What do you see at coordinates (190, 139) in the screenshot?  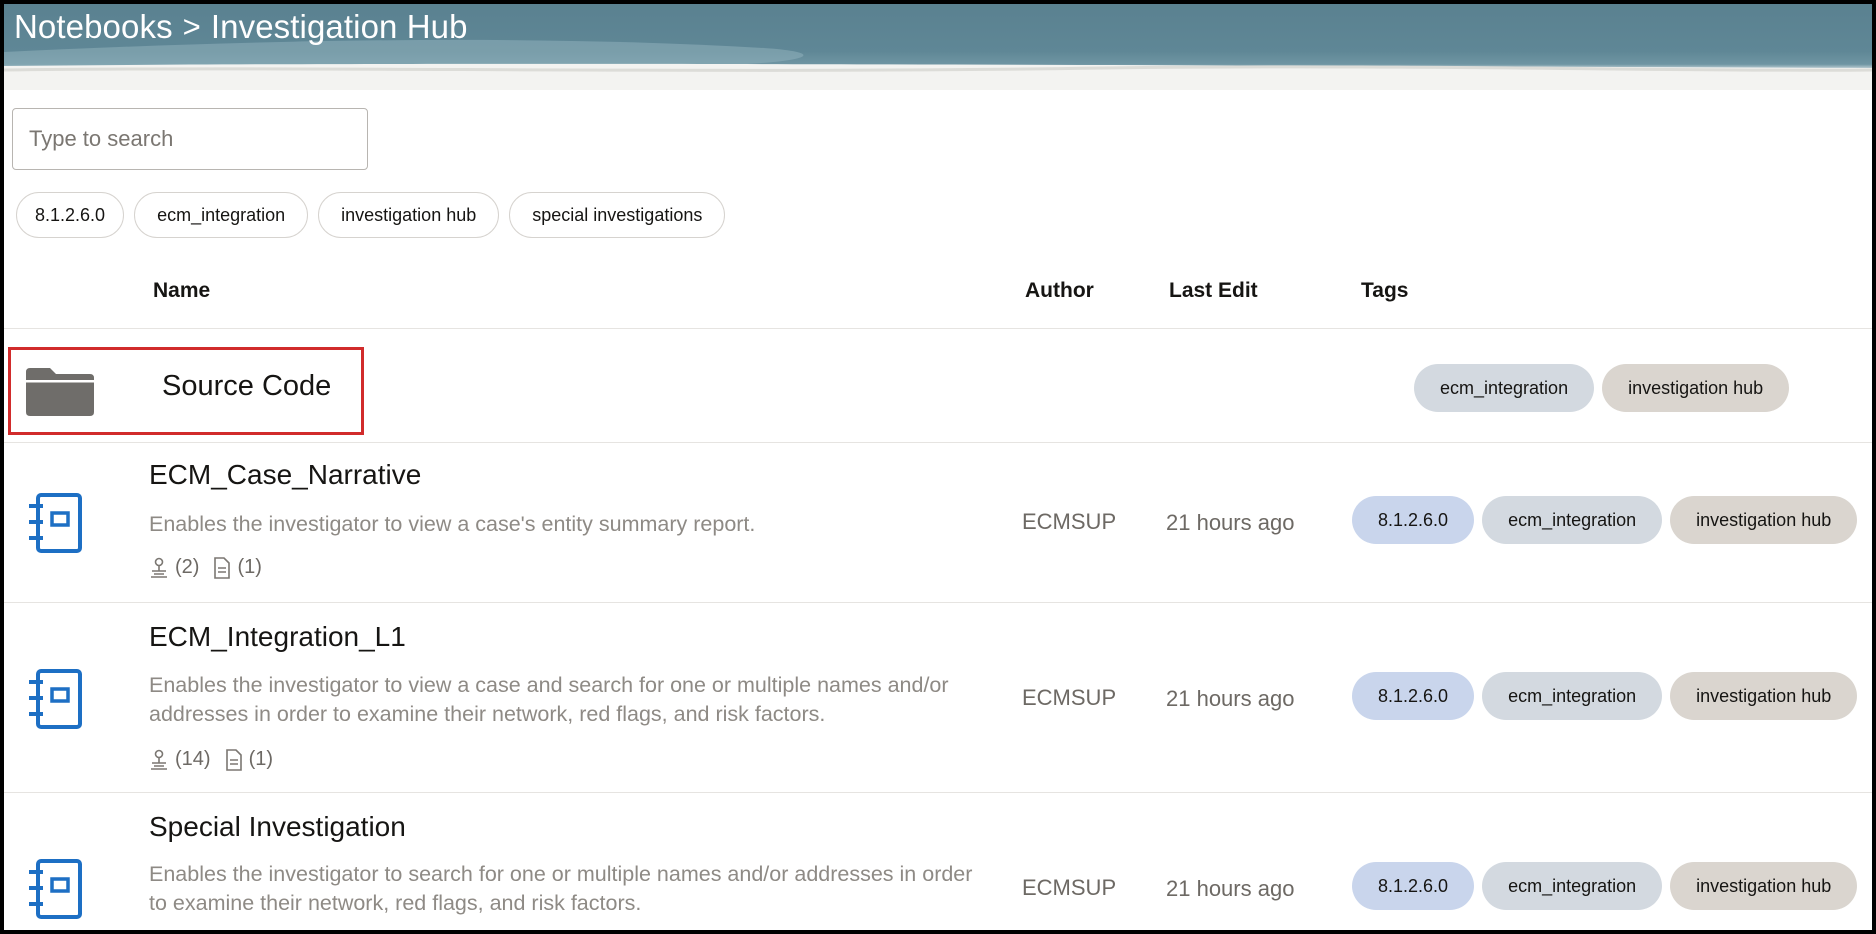 I see `search-input: Type to search` at bounding box center [190, 139].